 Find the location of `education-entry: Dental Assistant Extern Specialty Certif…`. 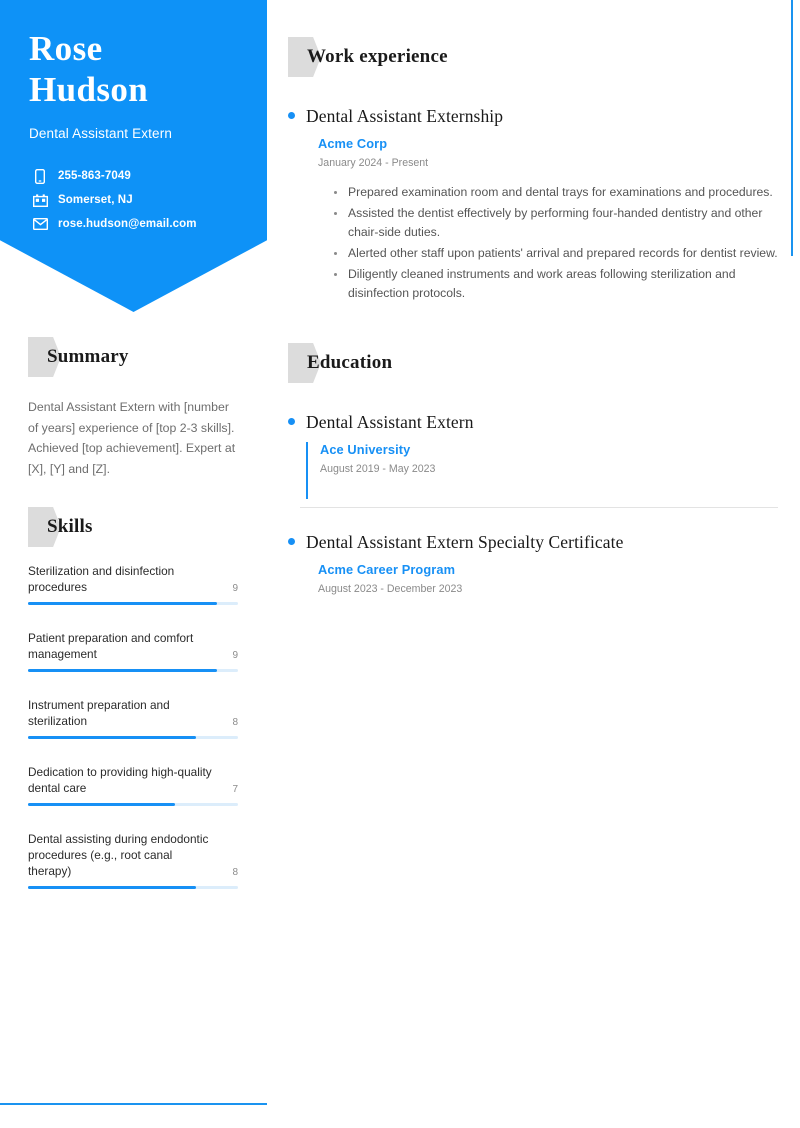

education-entry: Dental Assistant Extern Specialty Certif… is located at coordinates (533, 563).